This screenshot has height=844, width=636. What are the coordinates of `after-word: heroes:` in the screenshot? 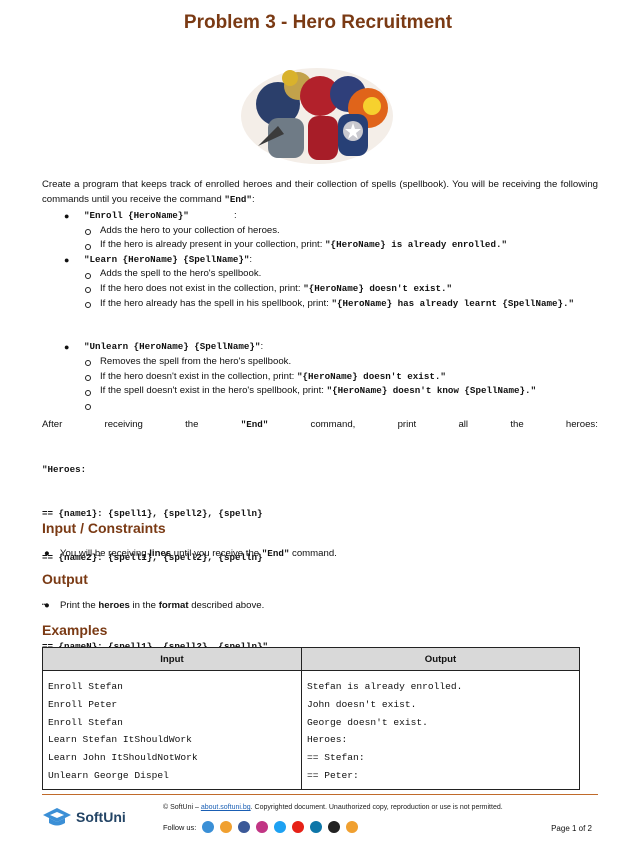 It's located at (581, 424).